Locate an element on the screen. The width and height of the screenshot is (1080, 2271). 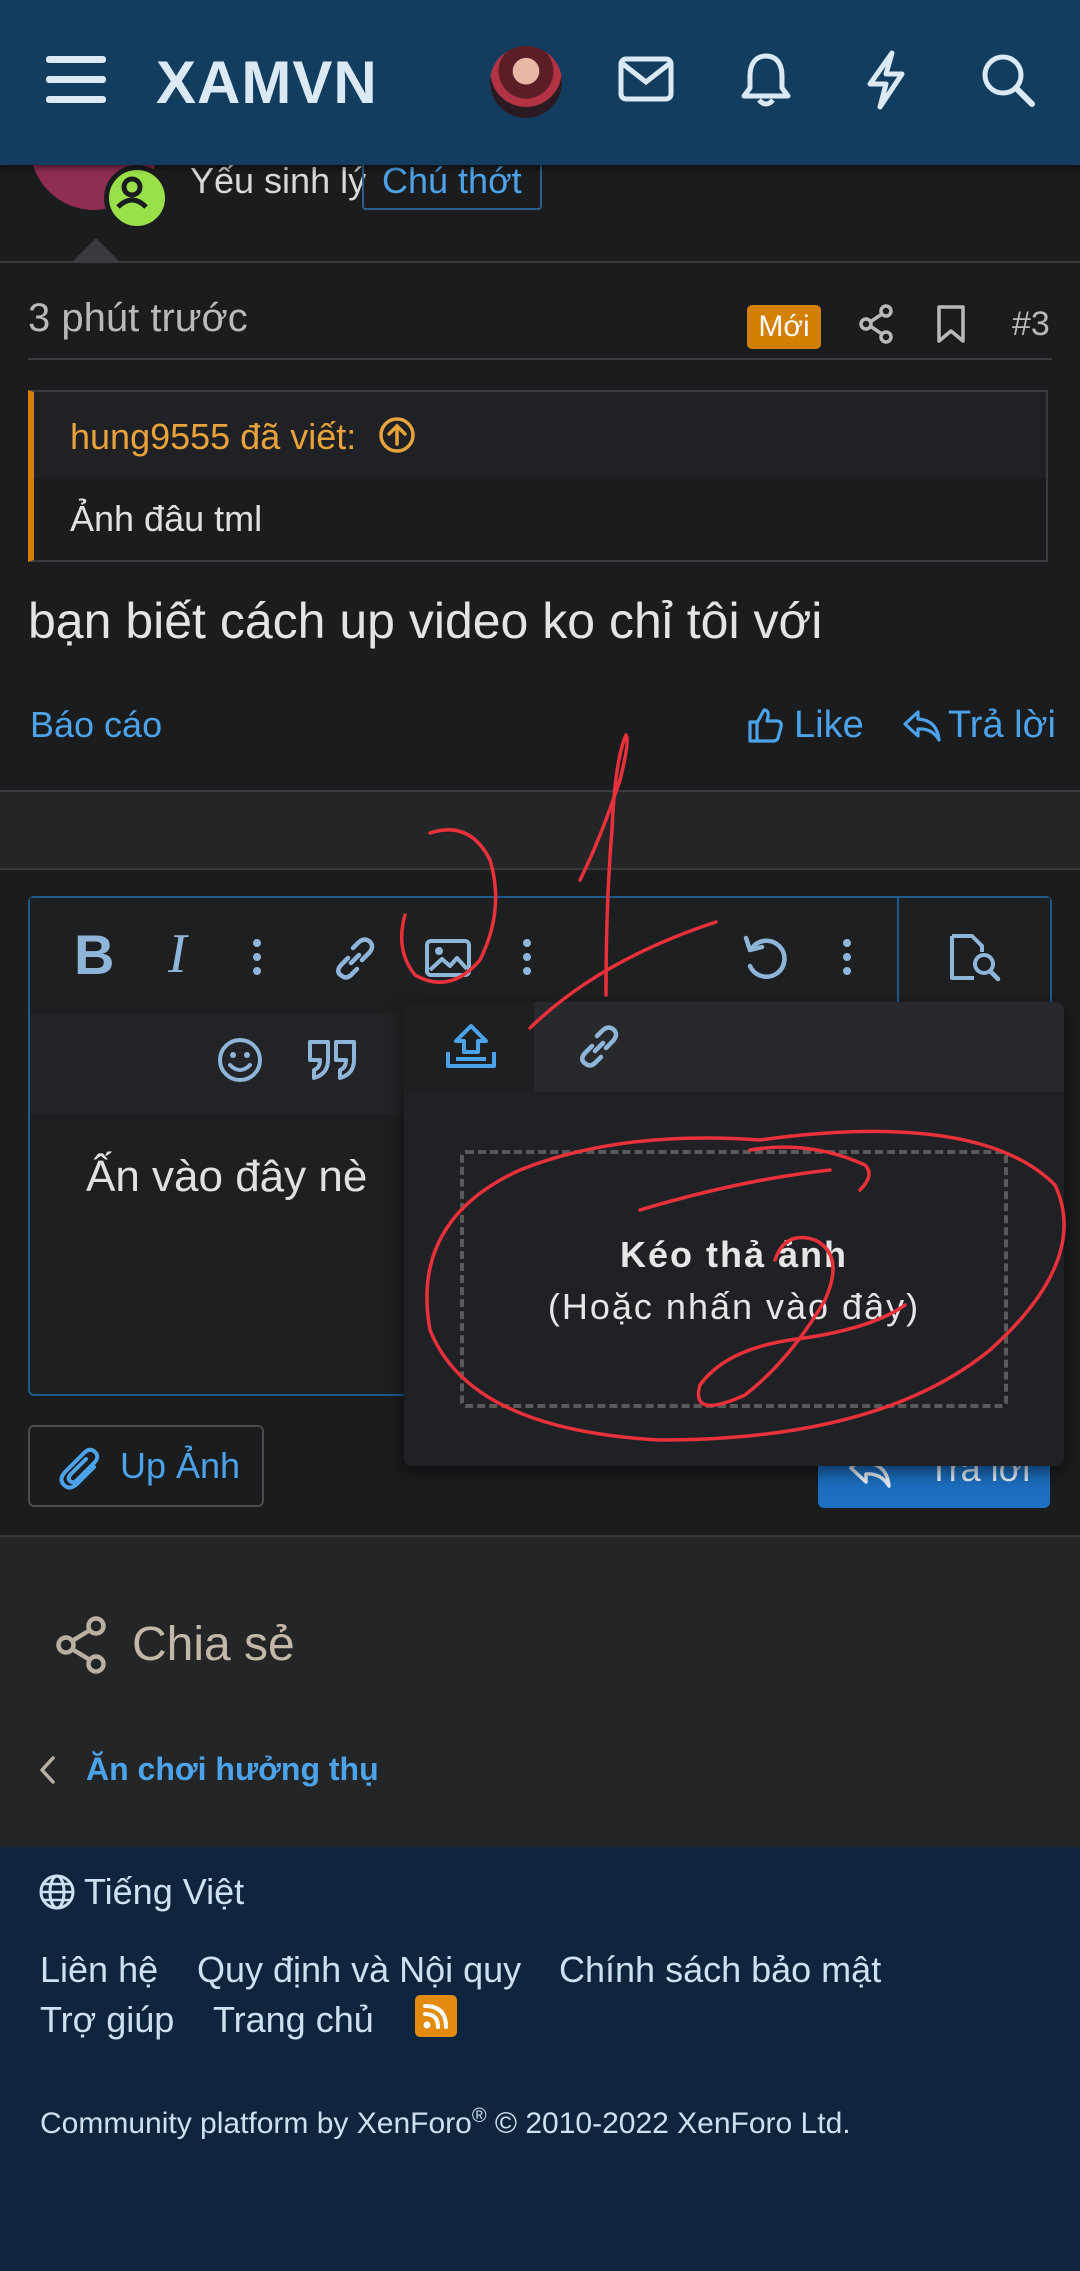
upload-image-label: Up Ảnh is located at coordinates (180, 1465).